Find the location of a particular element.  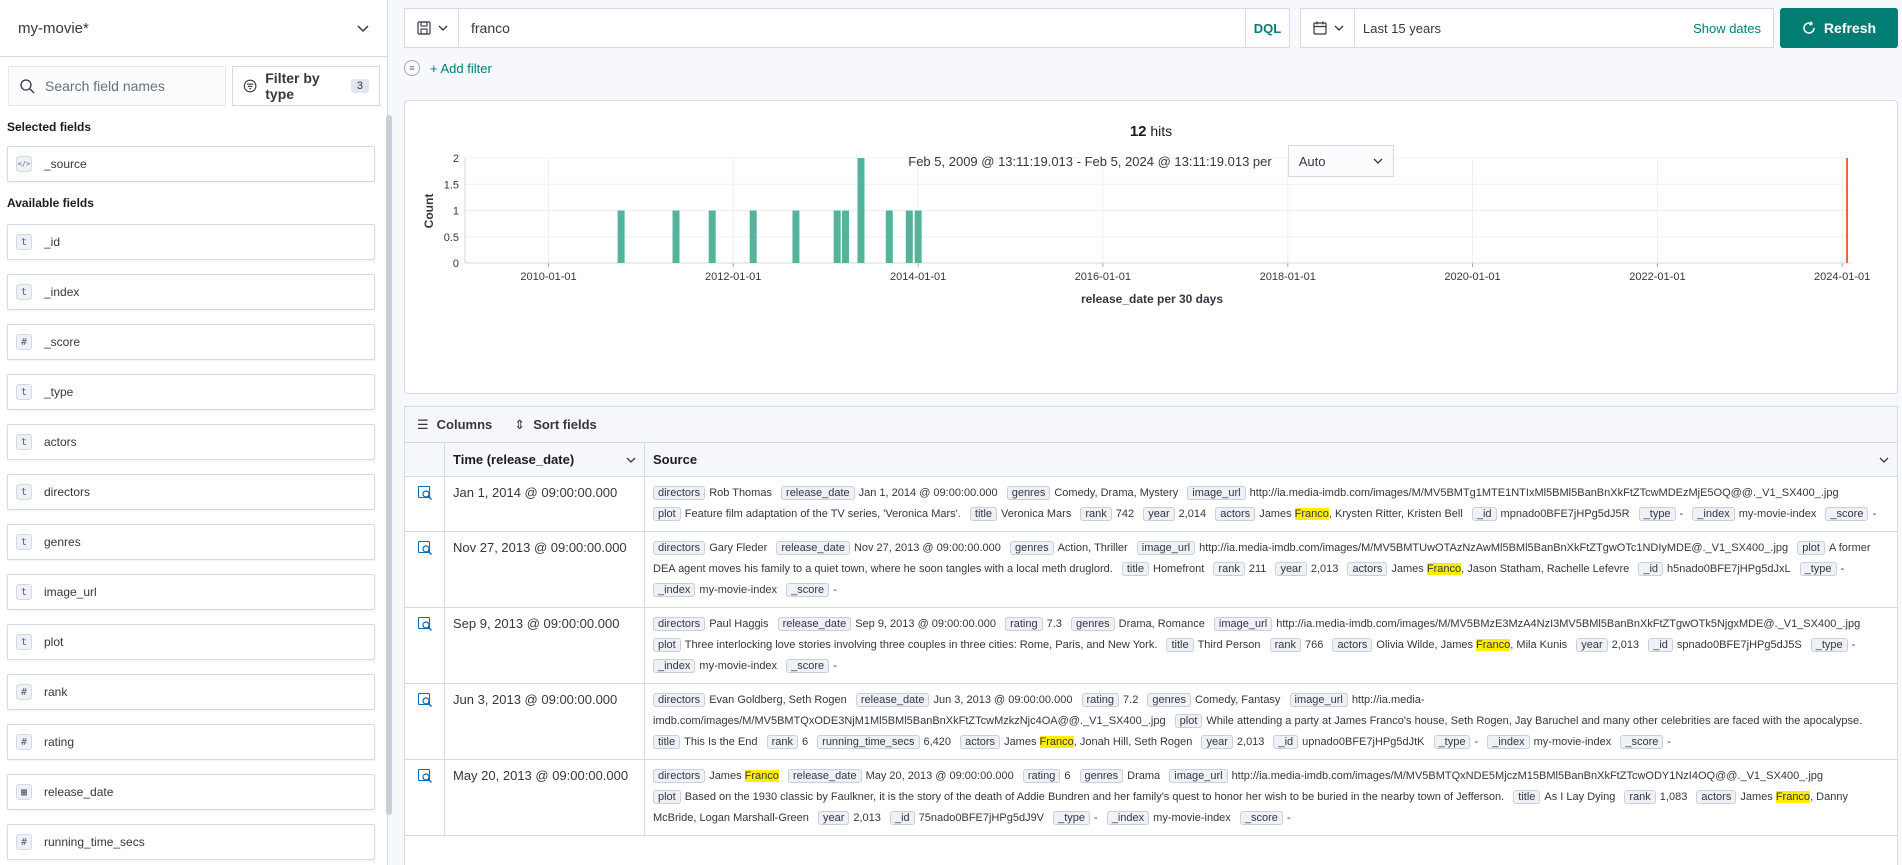

time-cell: Nov 27, 2013 @ 09:00:00.000 is located at coordinates (545, 569).